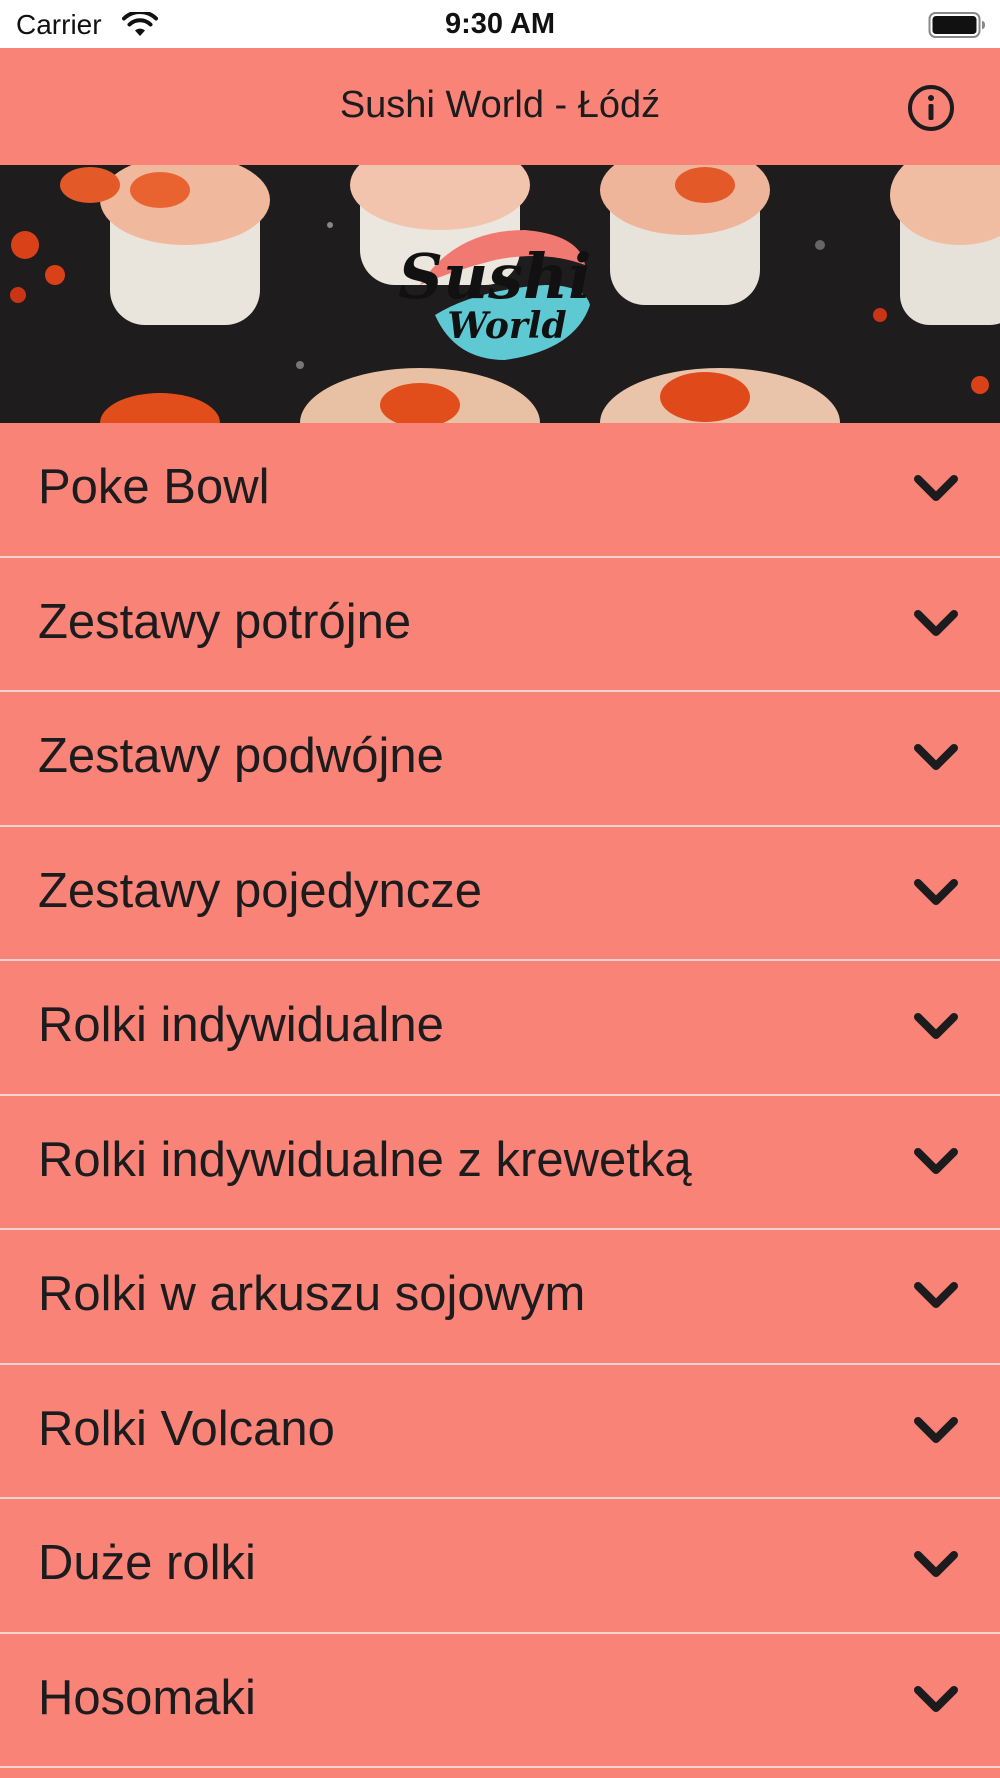 The width and height of the screenshot is (1000, 1778). Describe the element at coordinates (500, 894) in the screenshot. I see `menu-category-zestawy-pojedyncze: Zestawy pojedyncze` at that location.